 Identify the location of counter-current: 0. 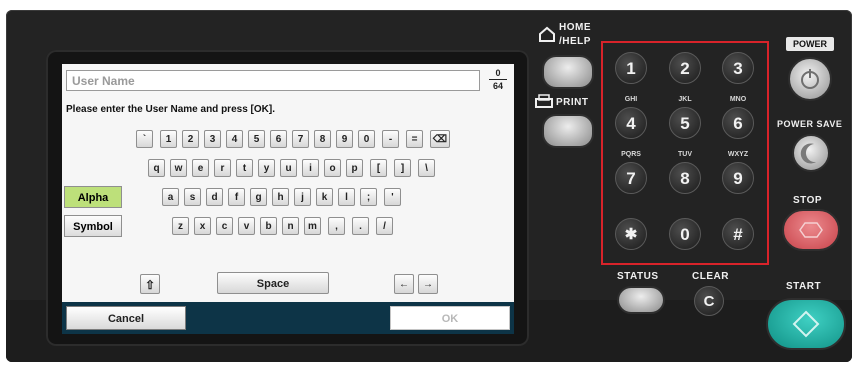
(498, 73).